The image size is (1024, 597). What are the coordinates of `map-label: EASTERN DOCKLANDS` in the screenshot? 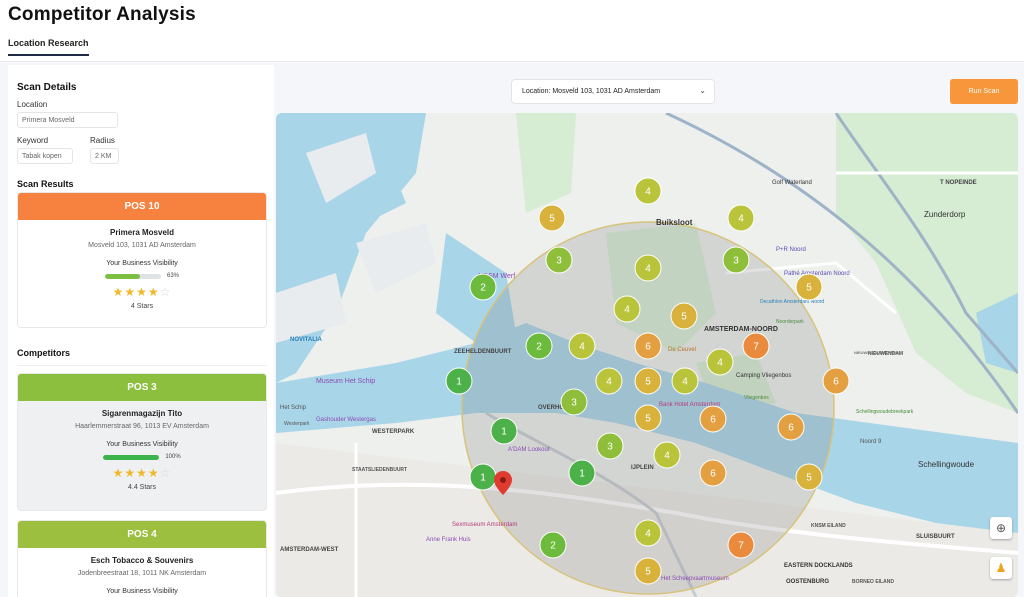 It's located at (818, 566).